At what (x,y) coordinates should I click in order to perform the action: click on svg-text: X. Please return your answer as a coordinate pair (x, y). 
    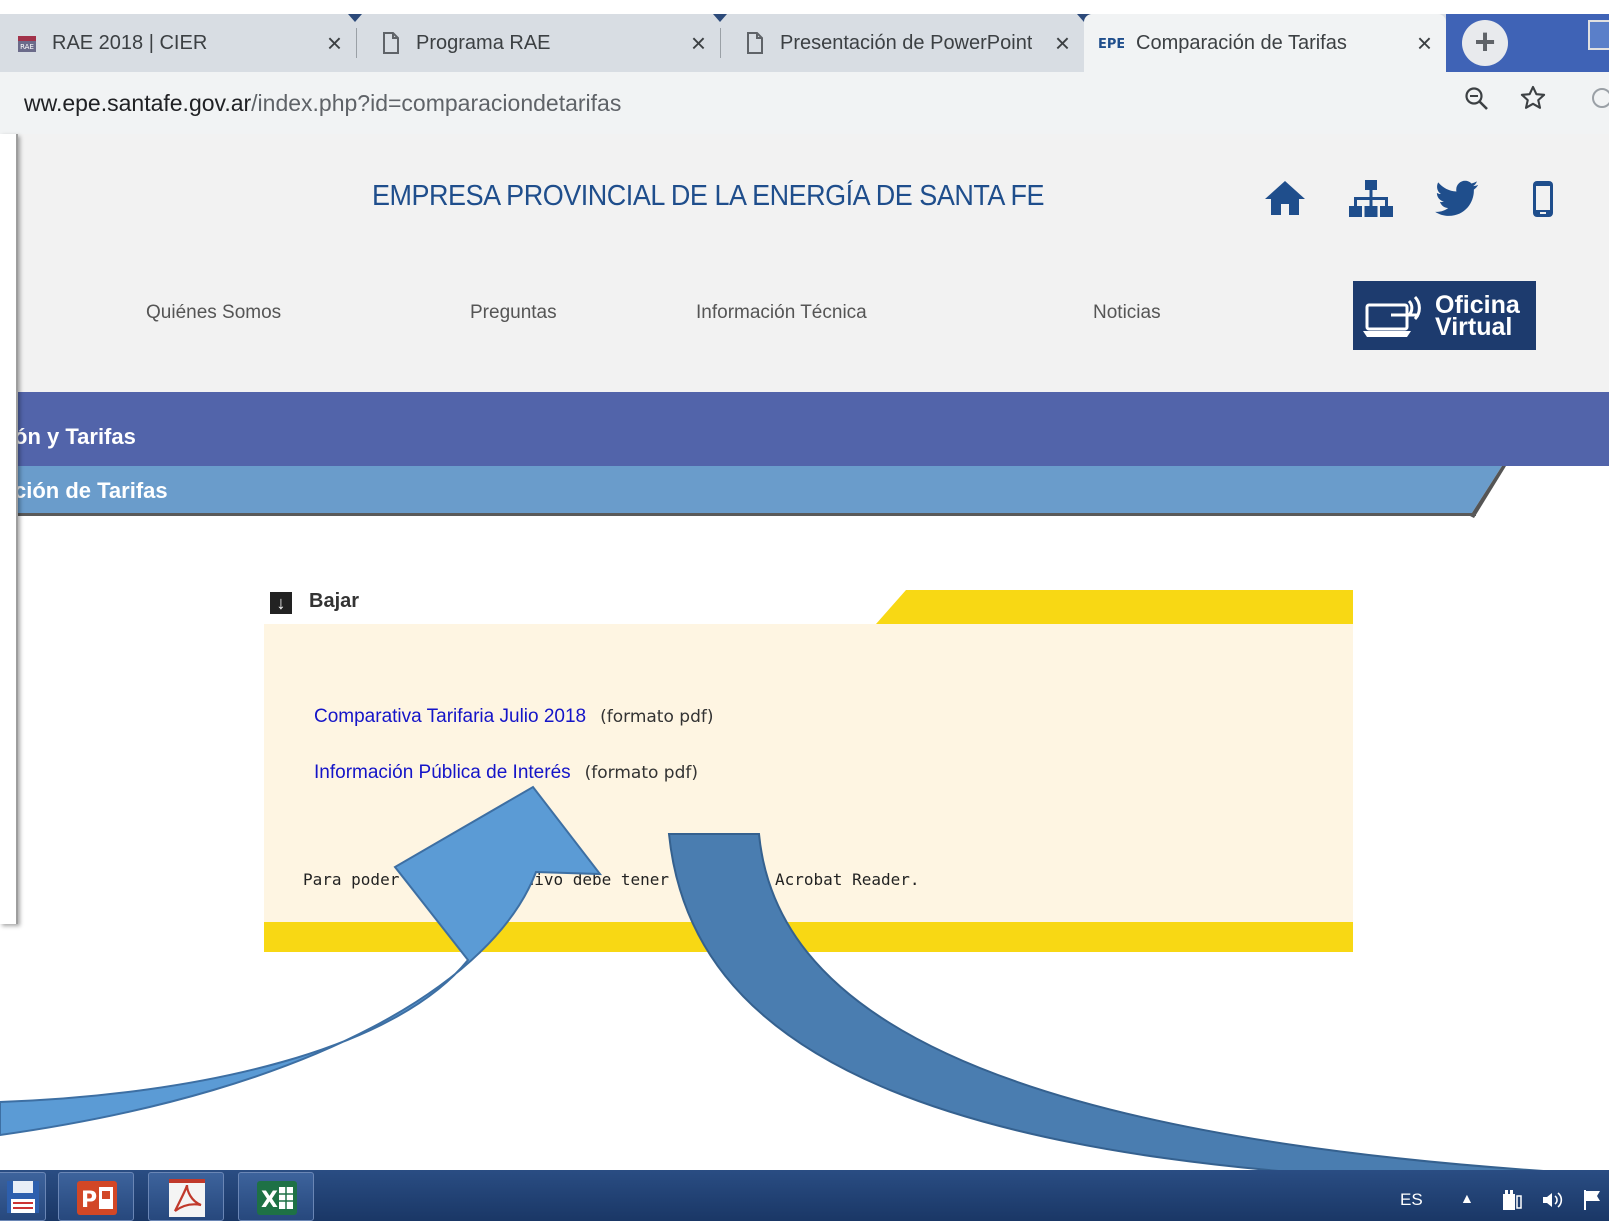
    Looking at the image, I should click on (269, 1200).